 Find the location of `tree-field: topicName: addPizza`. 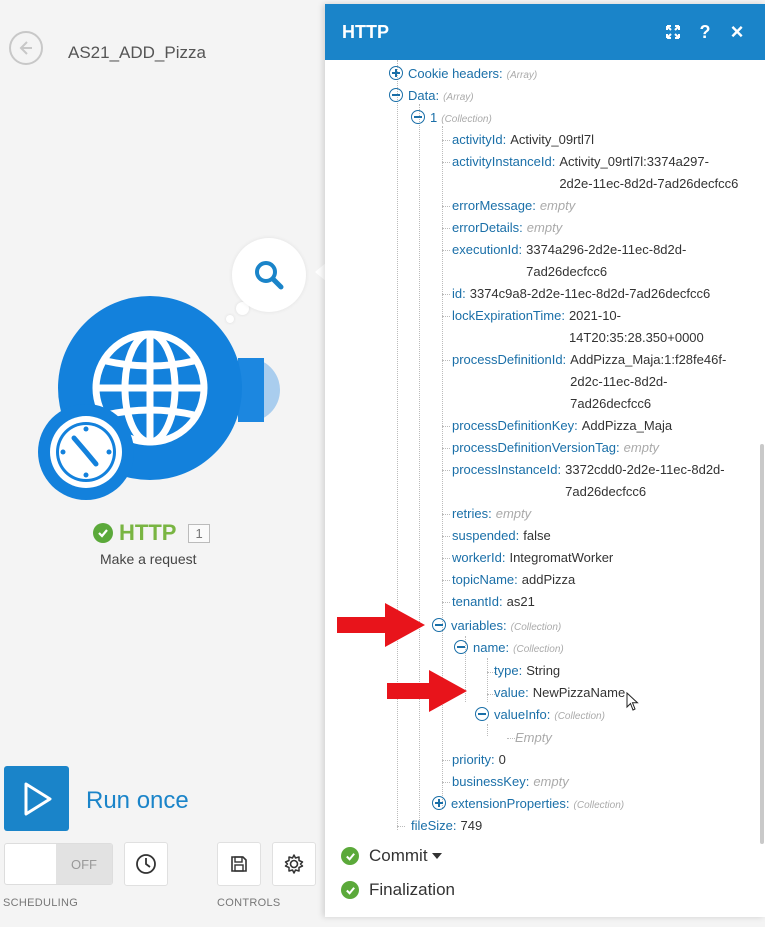

tree-field: topicName: addPizza is located at coordinates (513, 581).